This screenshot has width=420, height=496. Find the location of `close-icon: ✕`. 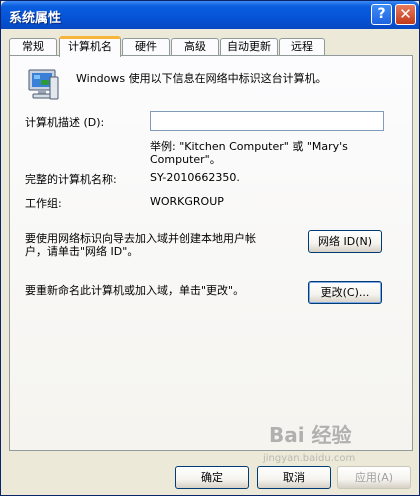

close-icon: ✕ is located at coordinates (405, 14).